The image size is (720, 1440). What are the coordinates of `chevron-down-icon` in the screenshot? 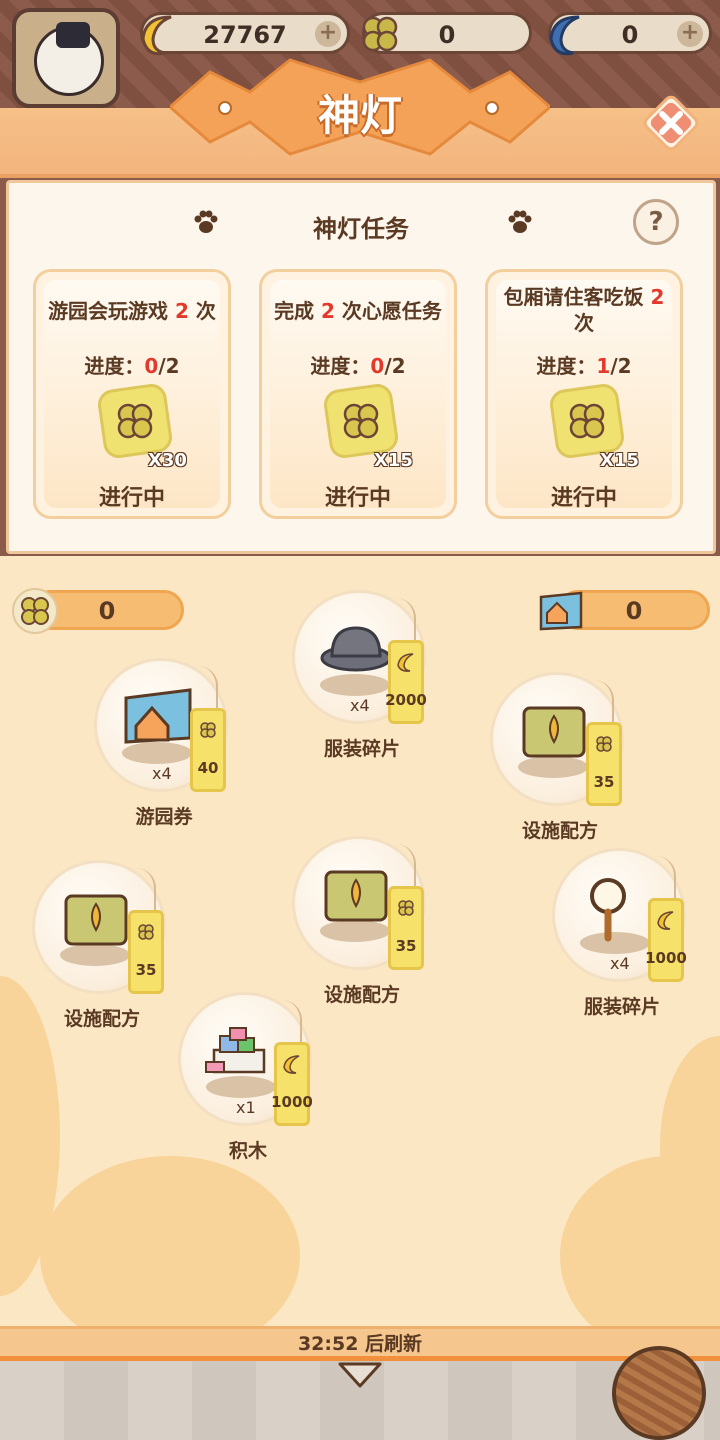 It's located at (360, 1375).